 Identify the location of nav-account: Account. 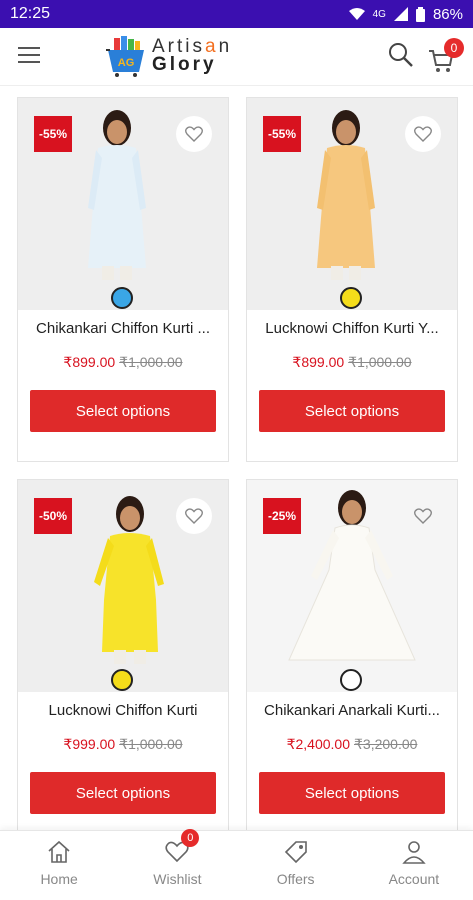
(414, 865).